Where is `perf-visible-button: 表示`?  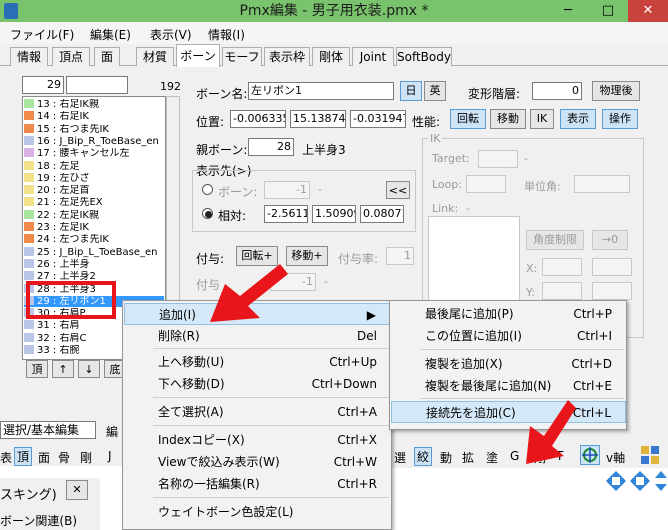
perf-visible-button: 表示 is located at coordinates (578, 119).